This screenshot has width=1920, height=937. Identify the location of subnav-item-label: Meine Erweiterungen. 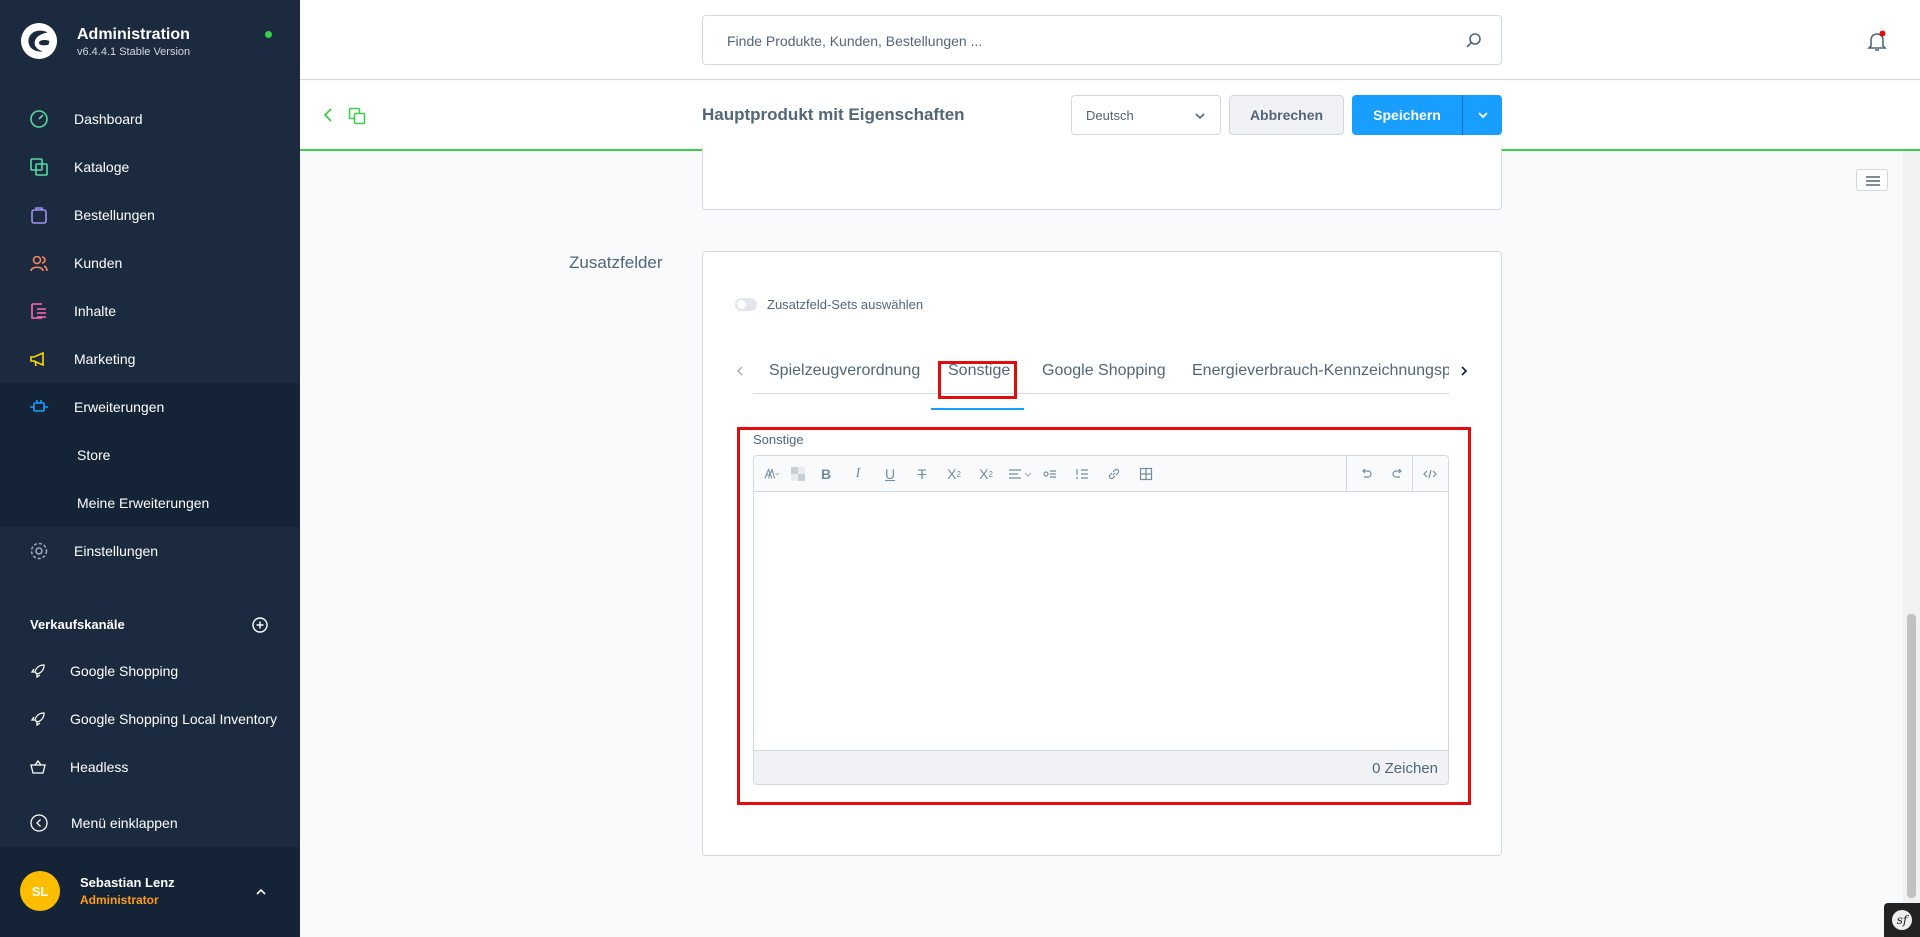
(143, 503).